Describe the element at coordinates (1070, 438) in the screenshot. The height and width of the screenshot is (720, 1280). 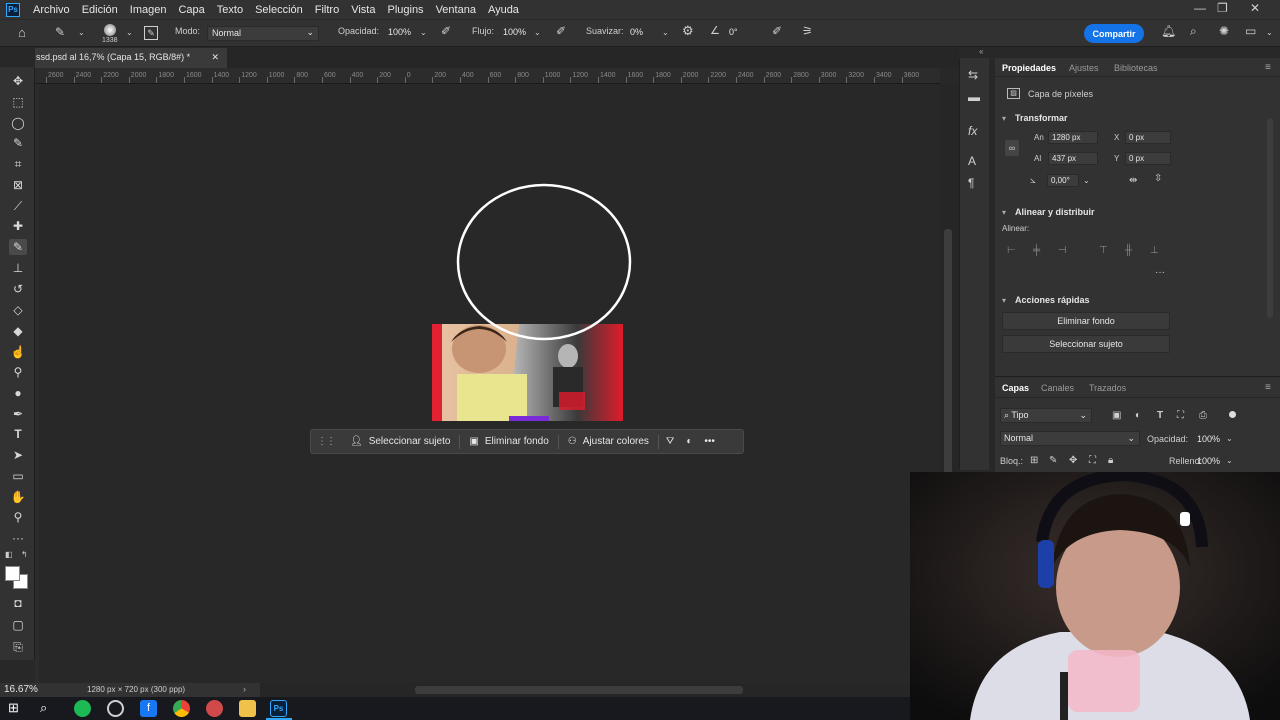
I see `blend-mode-select: Normal ⌄` at that location.